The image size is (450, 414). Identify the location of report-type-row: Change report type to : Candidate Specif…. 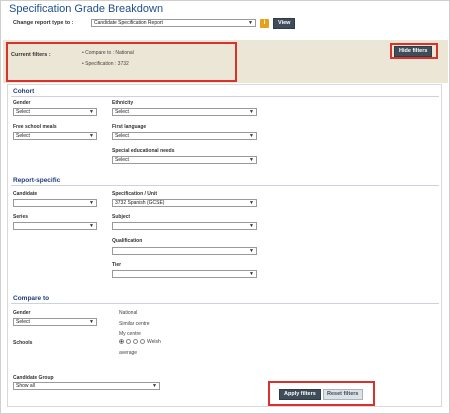
(154, 23).